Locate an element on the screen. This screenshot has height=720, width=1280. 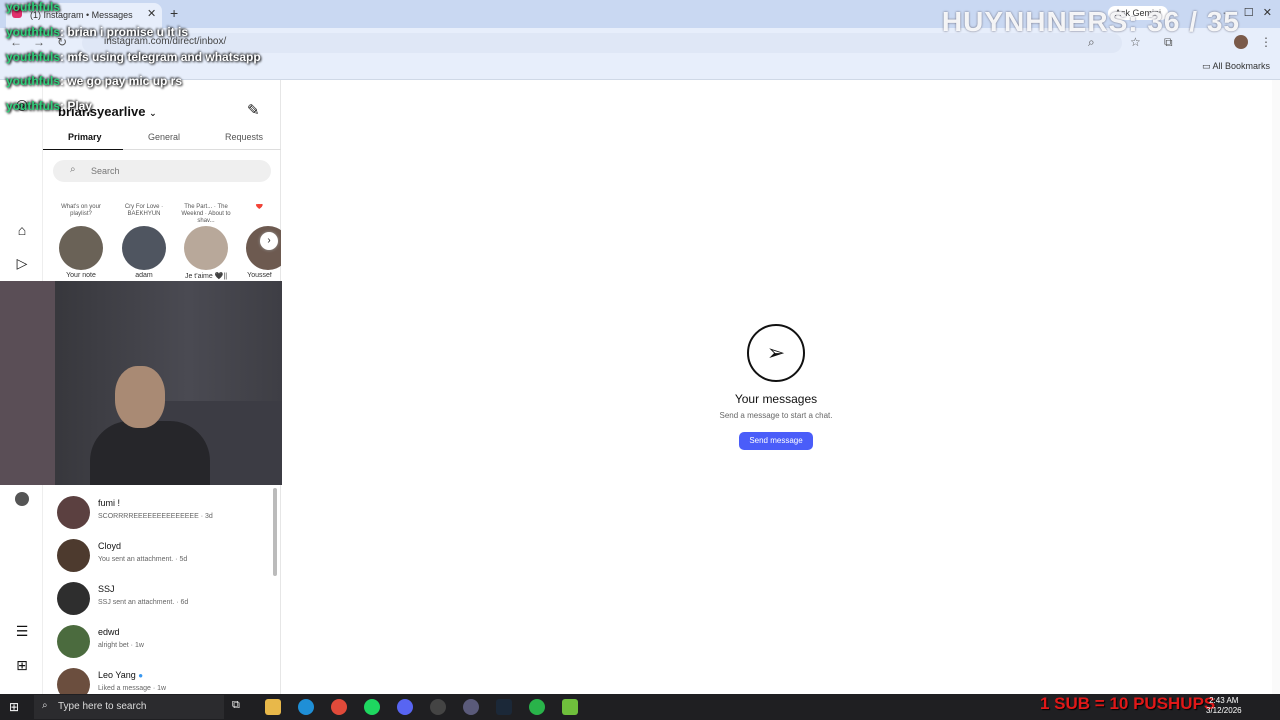
webcam-poster is located at coordinates (27, 383).